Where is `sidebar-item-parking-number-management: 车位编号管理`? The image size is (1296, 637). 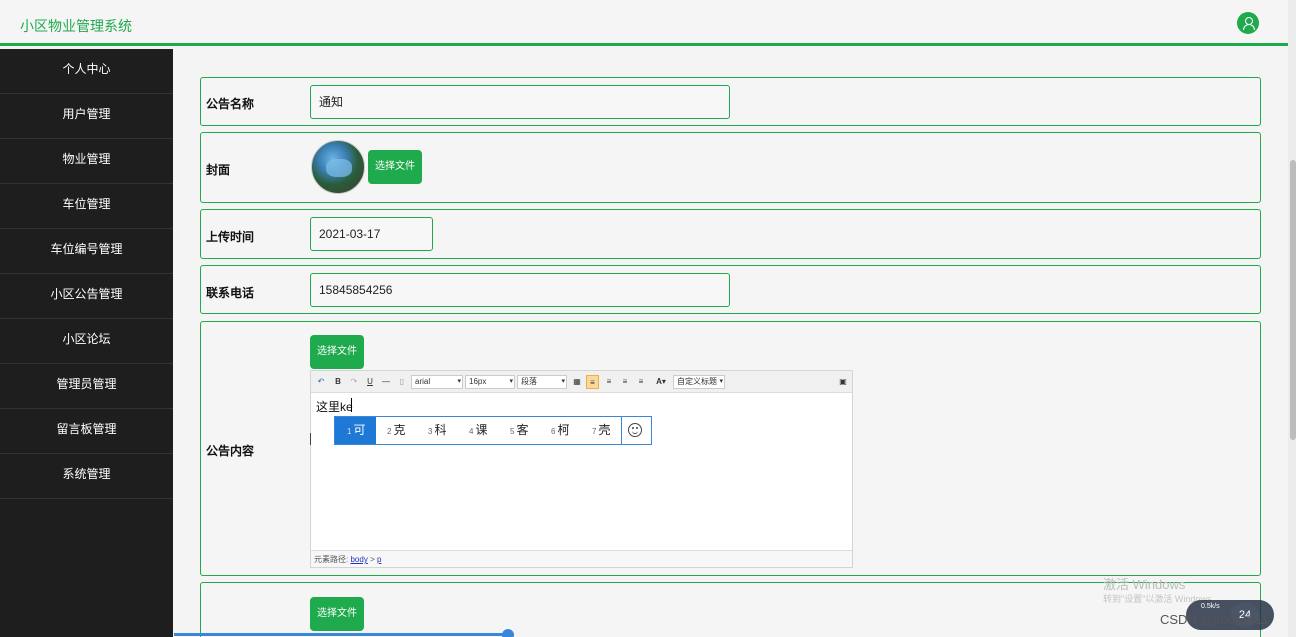
sidebar-item-parking-number-management: 车位编号管理 is located at coordinates (86, 251).